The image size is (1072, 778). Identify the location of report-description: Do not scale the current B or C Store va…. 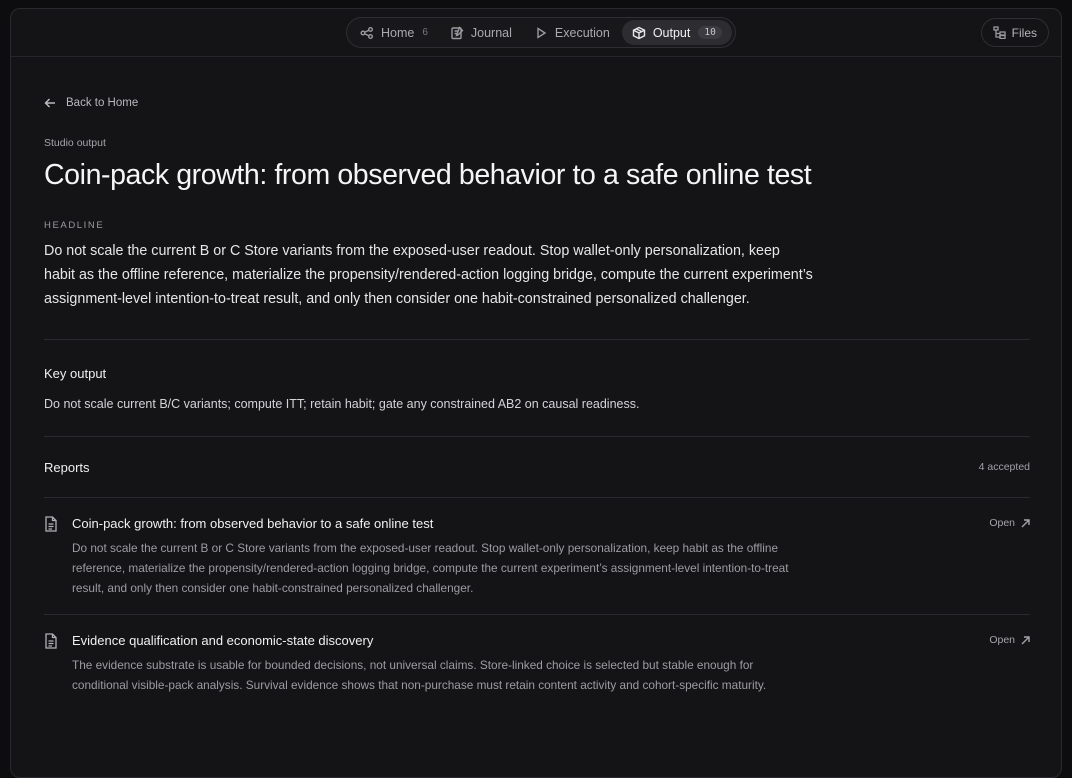
(430, 568).